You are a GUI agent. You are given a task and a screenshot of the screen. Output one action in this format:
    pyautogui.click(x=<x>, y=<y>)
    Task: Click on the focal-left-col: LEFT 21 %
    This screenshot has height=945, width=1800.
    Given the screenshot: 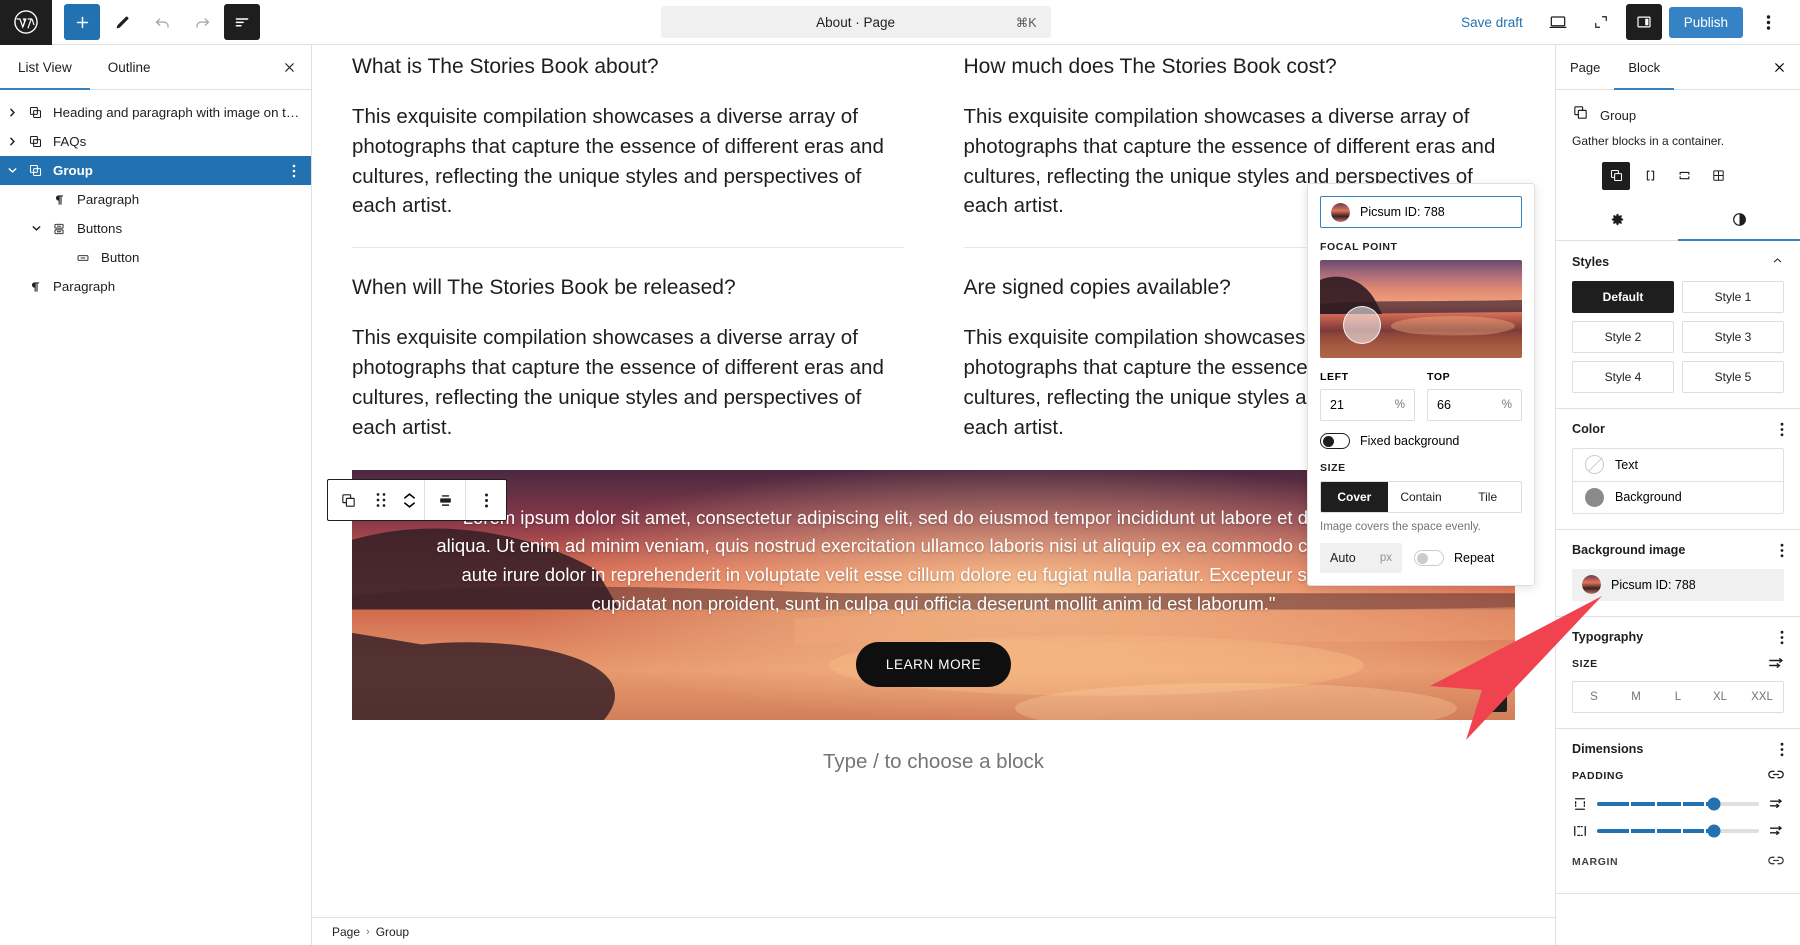 What is the action you would take?
    pyautogui.click(x=1367, y=396)
    